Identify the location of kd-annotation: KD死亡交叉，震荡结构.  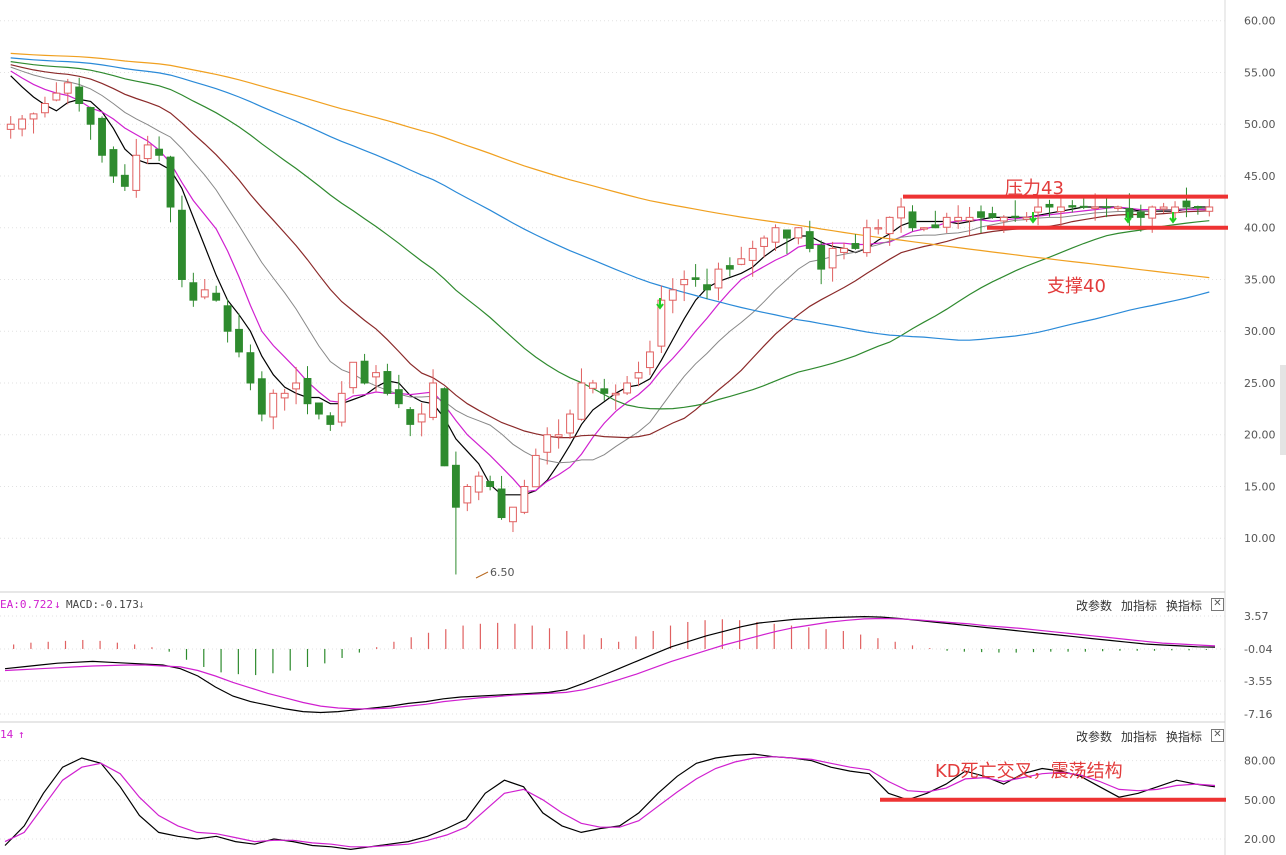
(1029, 771).